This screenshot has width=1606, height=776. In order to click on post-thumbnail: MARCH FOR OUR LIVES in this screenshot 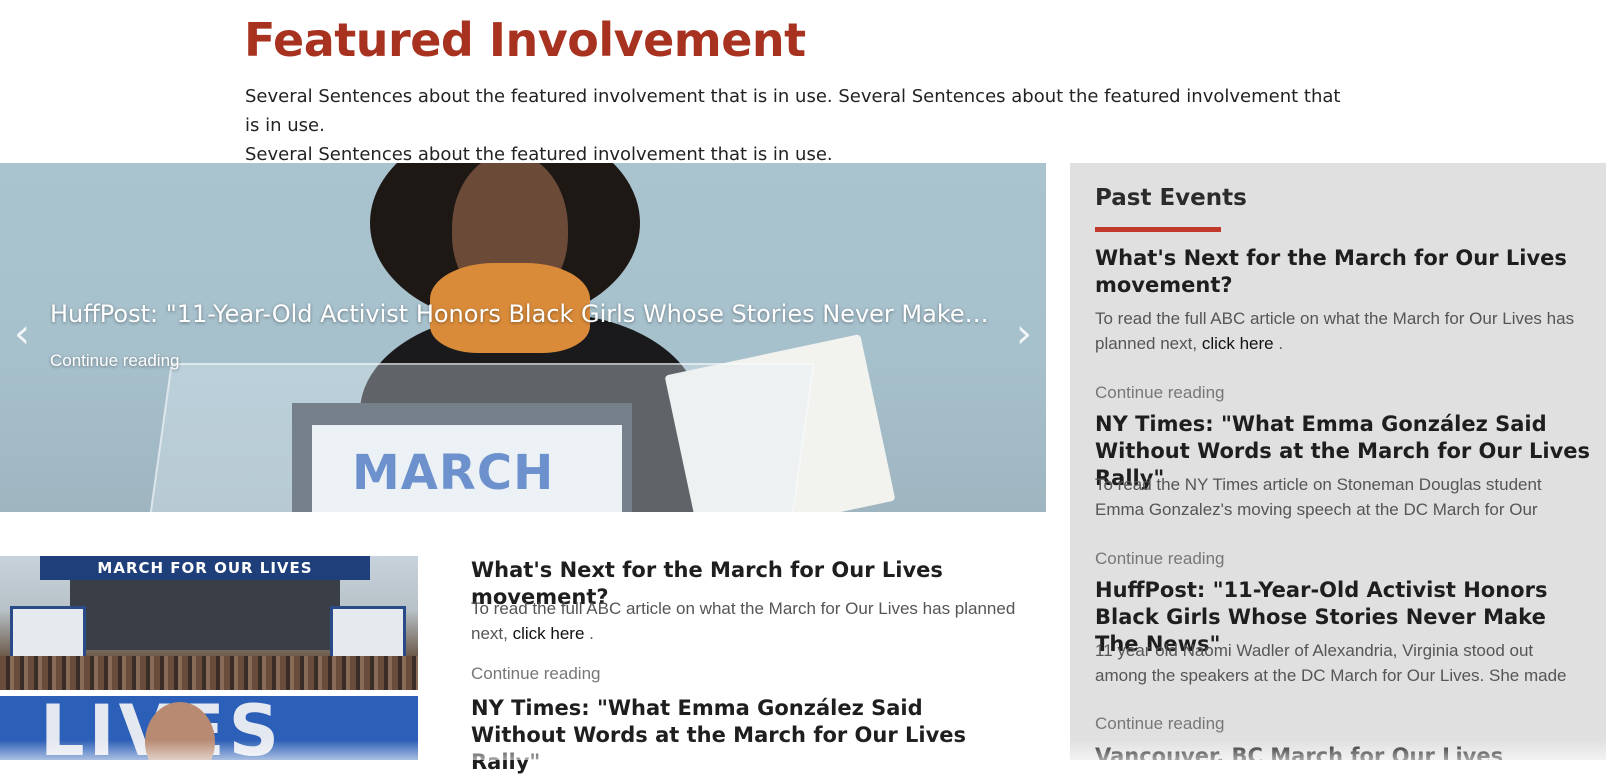, I will do `click(209, 623)`.